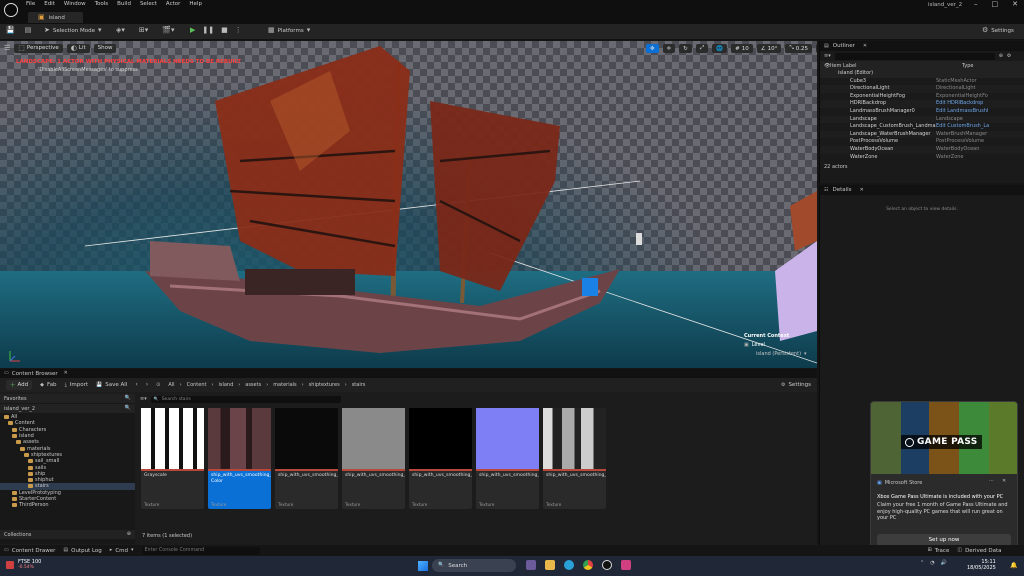 Image resolution: width=1024 pixels, height=576 pixels. I want to click on actor-type: Edit LandmassBrushI, so click(964, 112).